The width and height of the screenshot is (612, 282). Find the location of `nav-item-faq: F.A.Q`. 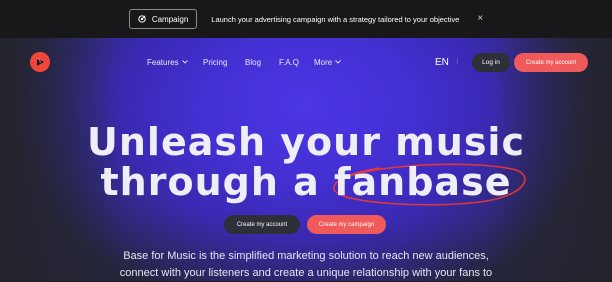

nav-item-faq: F.A.Q is located at coordinates (289, 62).